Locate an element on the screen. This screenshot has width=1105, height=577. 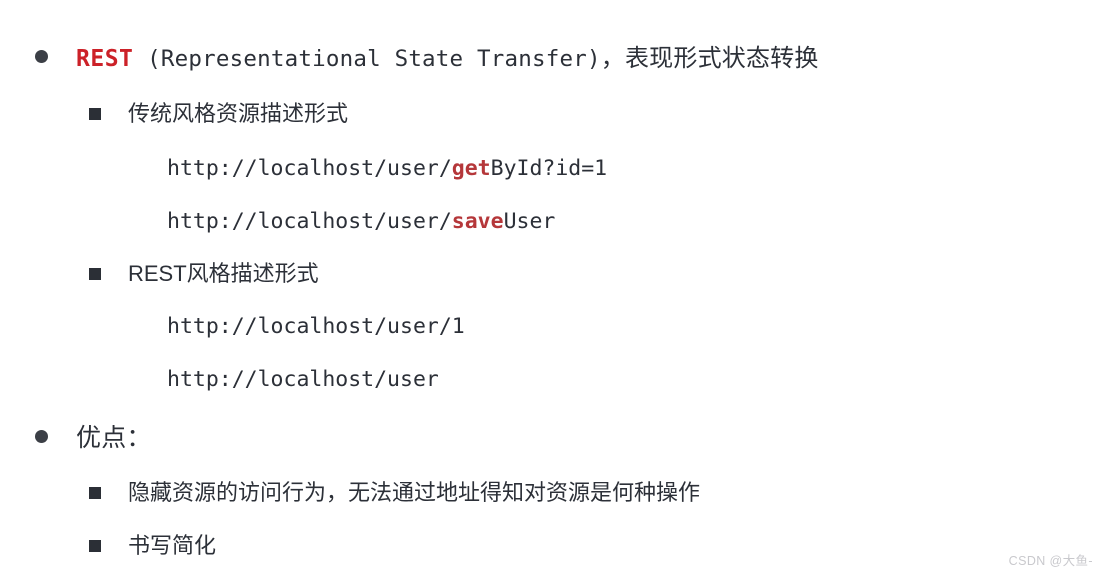
bullet-text-hide-resource-action: 隐藏资源的访问行为，无法通过地址得知对资源是何种操作 is located at coordinates (414, 492).